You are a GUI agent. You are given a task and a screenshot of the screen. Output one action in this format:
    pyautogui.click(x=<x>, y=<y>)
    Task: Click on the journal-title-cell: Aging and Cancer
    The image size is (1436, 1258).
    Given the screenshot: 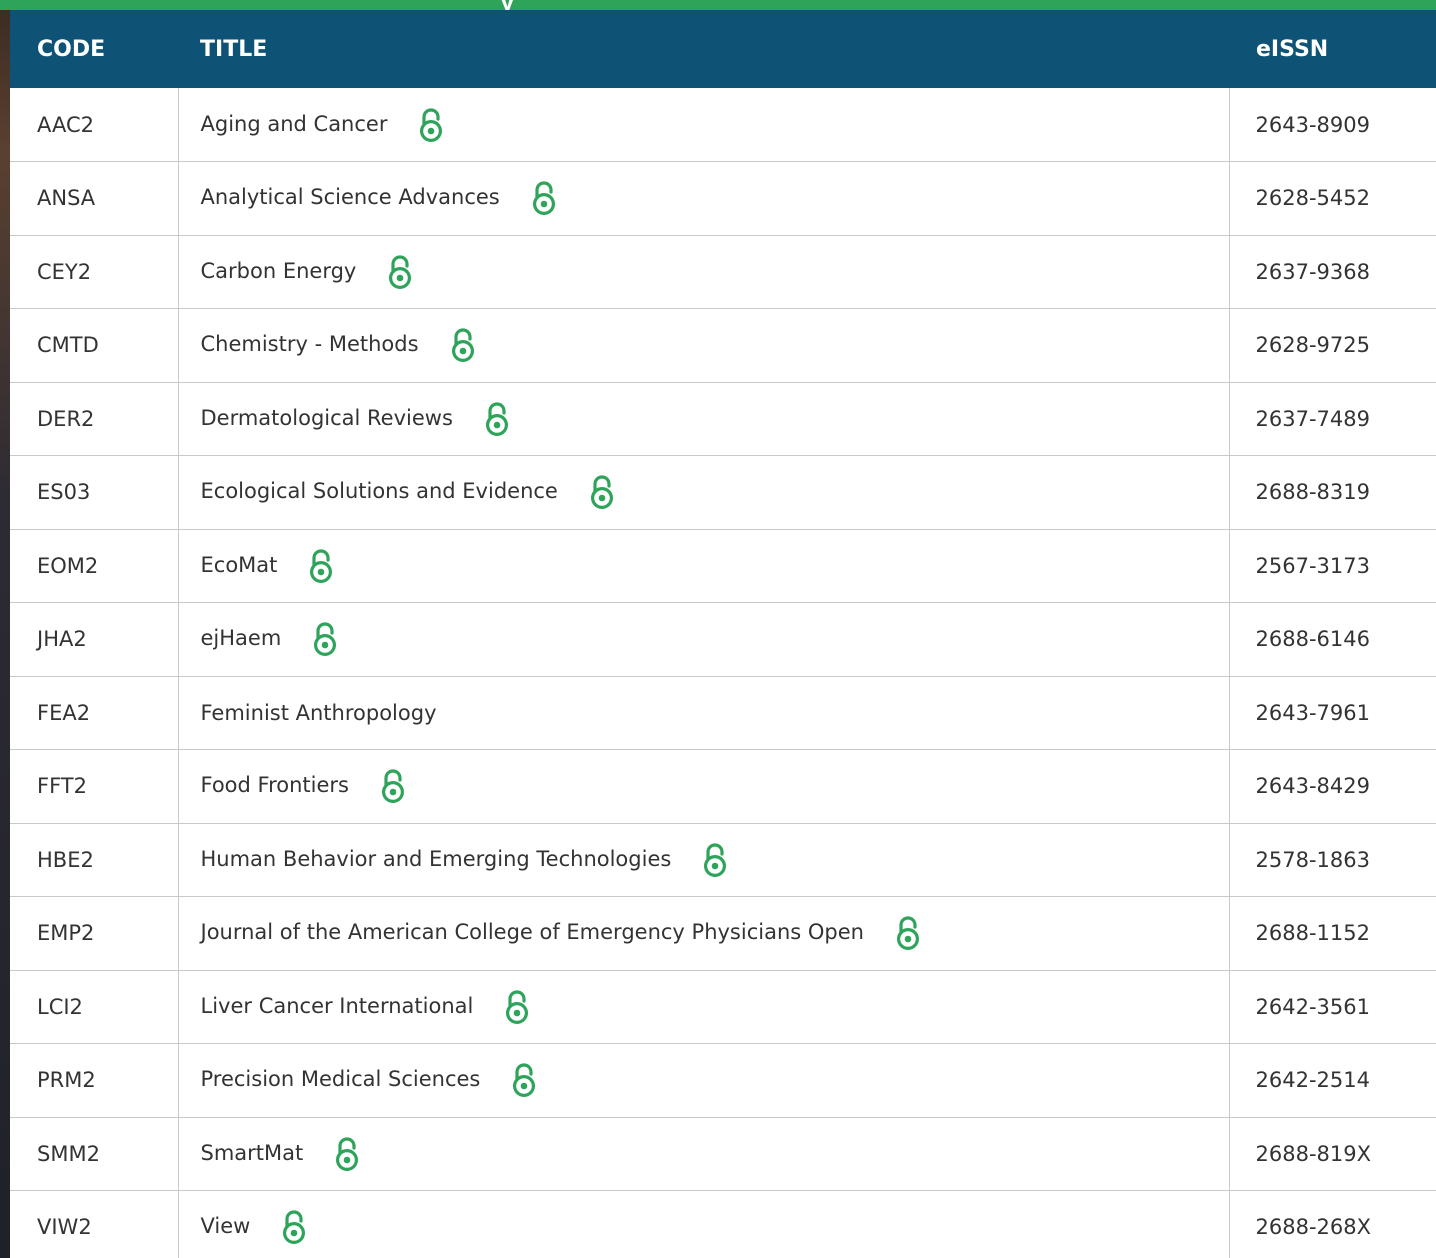 What is the action you would take?
    pyautogui.click(x=704, y=125)
    